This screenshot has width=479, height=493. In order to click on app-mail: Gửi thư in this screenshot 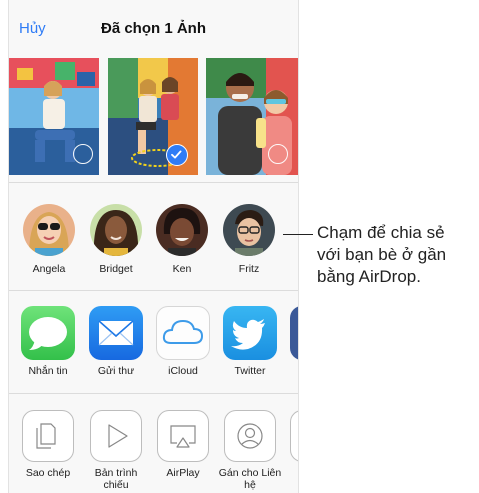, I will do `click(116, 341)`.